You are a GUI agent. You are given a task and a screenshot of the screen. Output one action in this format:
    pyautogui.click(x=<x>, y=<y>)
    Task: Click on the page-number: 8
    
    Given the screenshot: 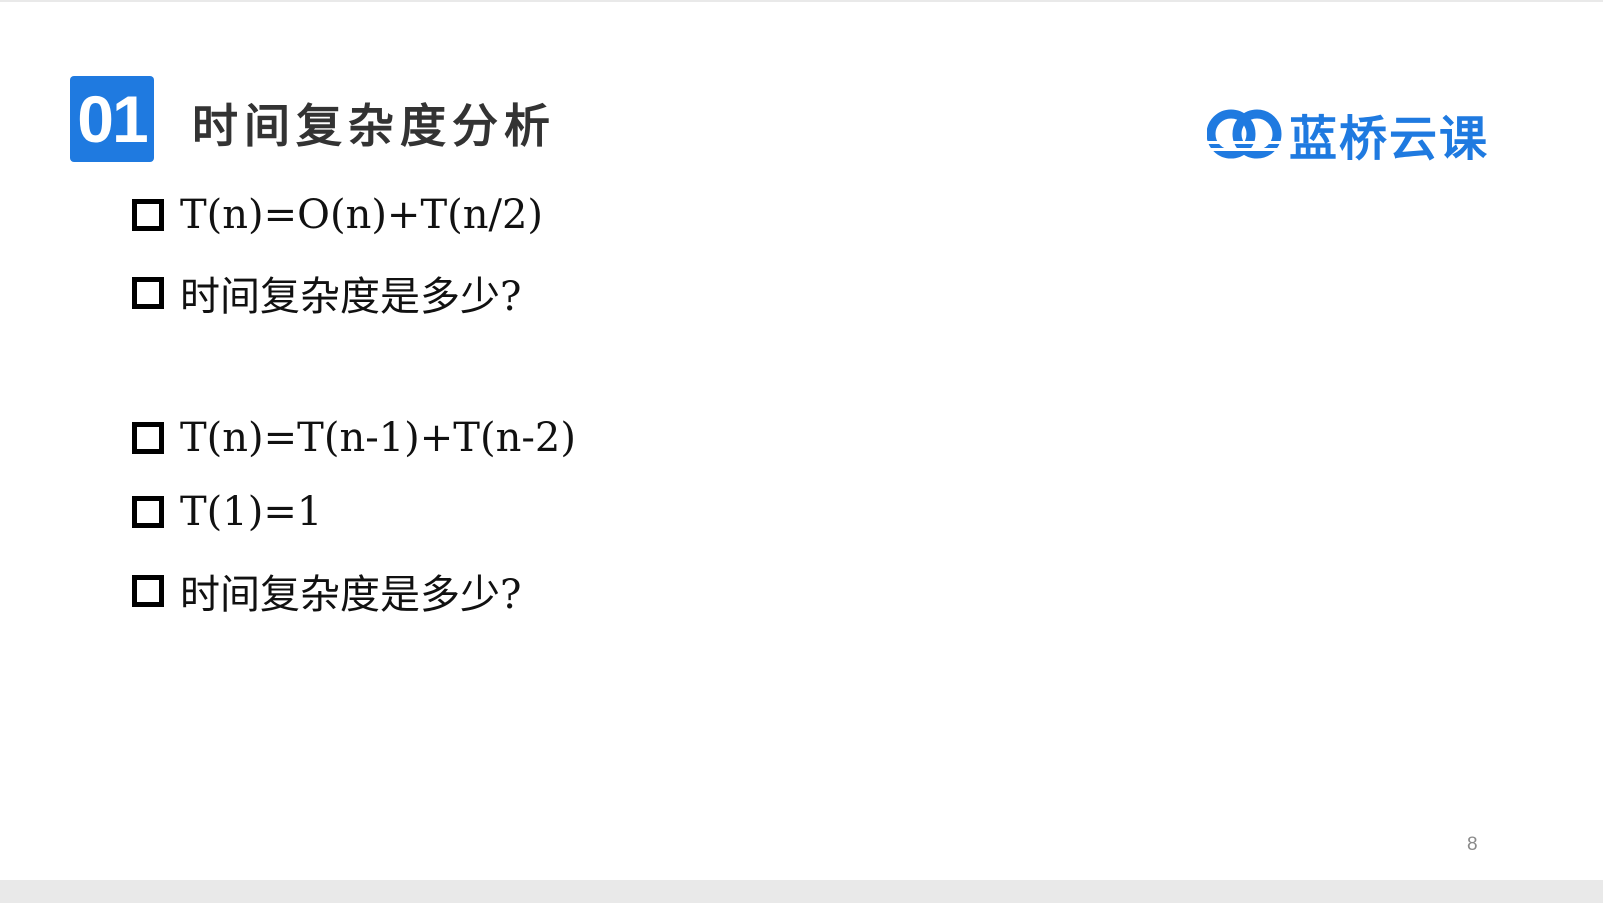 What is the action you would take?
    pyautogui.click(x=1472, y=844)
    